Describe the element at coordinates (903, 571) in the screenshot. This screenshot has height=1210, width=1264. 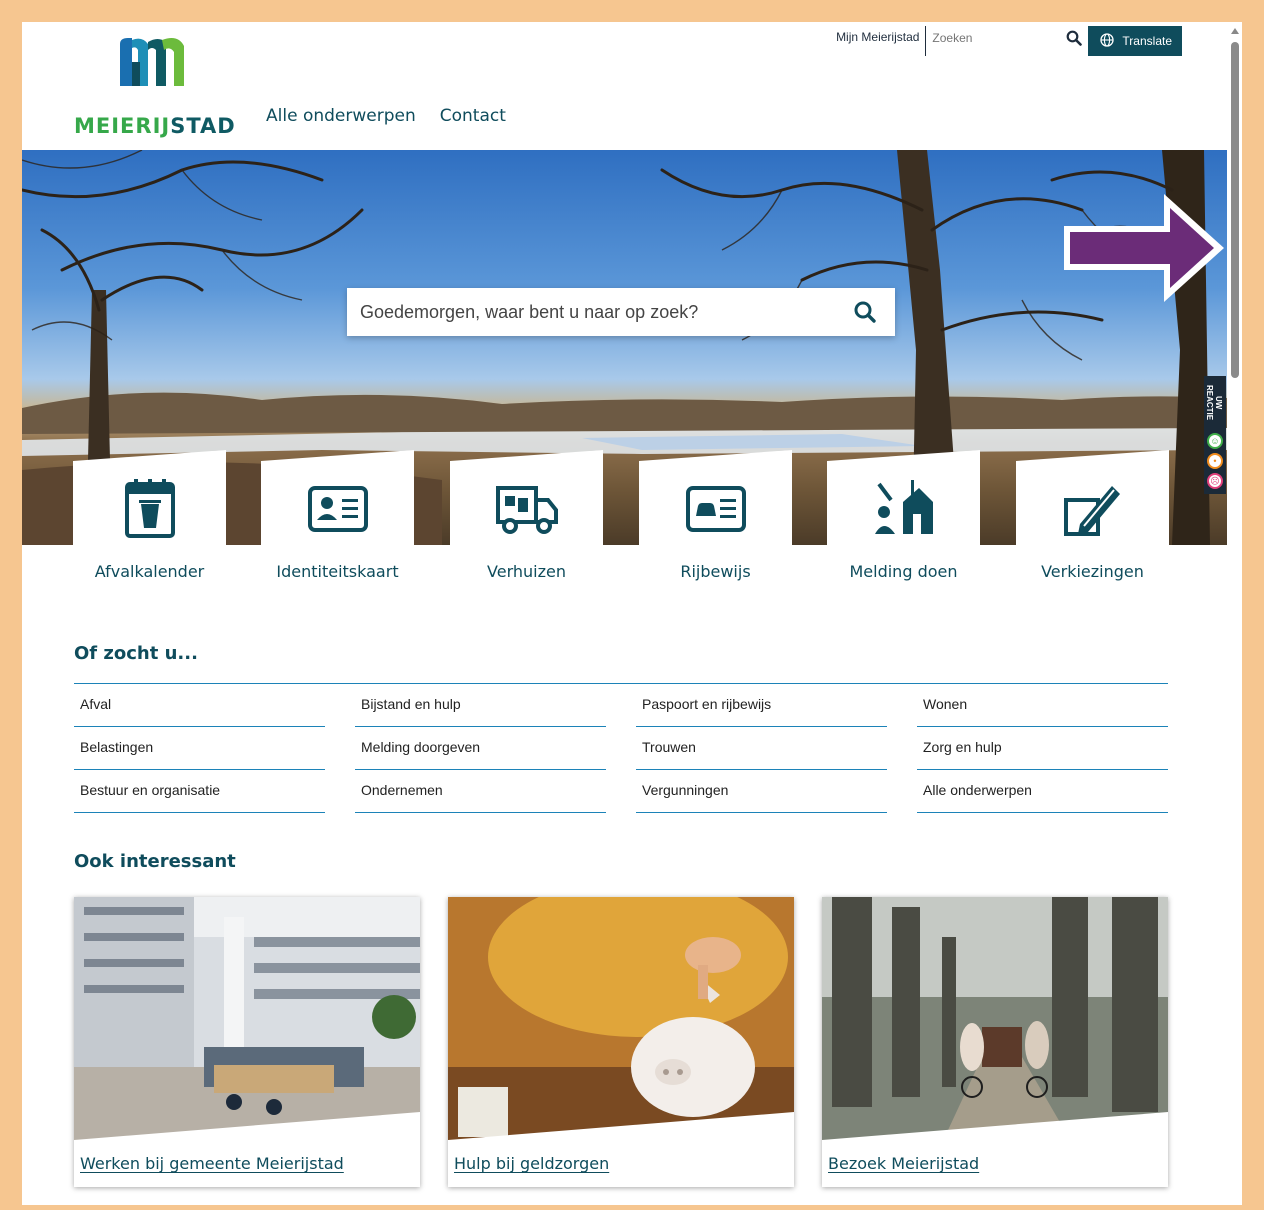
I see `tile-label: Melding doen` at that location.